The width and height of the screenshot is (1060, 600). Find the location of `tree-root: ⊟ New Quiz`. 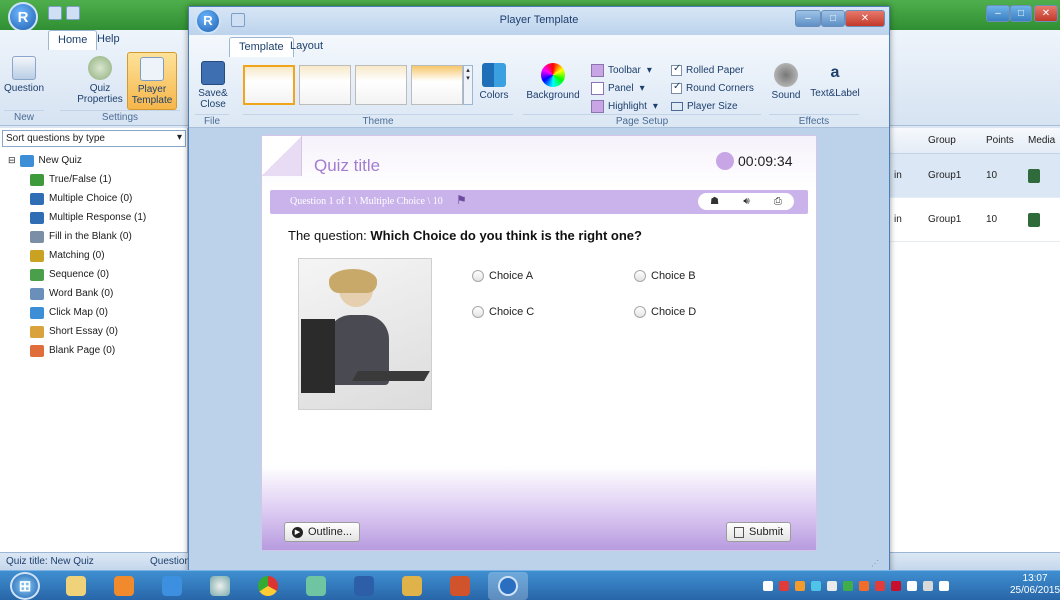

tree-root: ⊟ New Quiz is located at coordinates (77, 160).